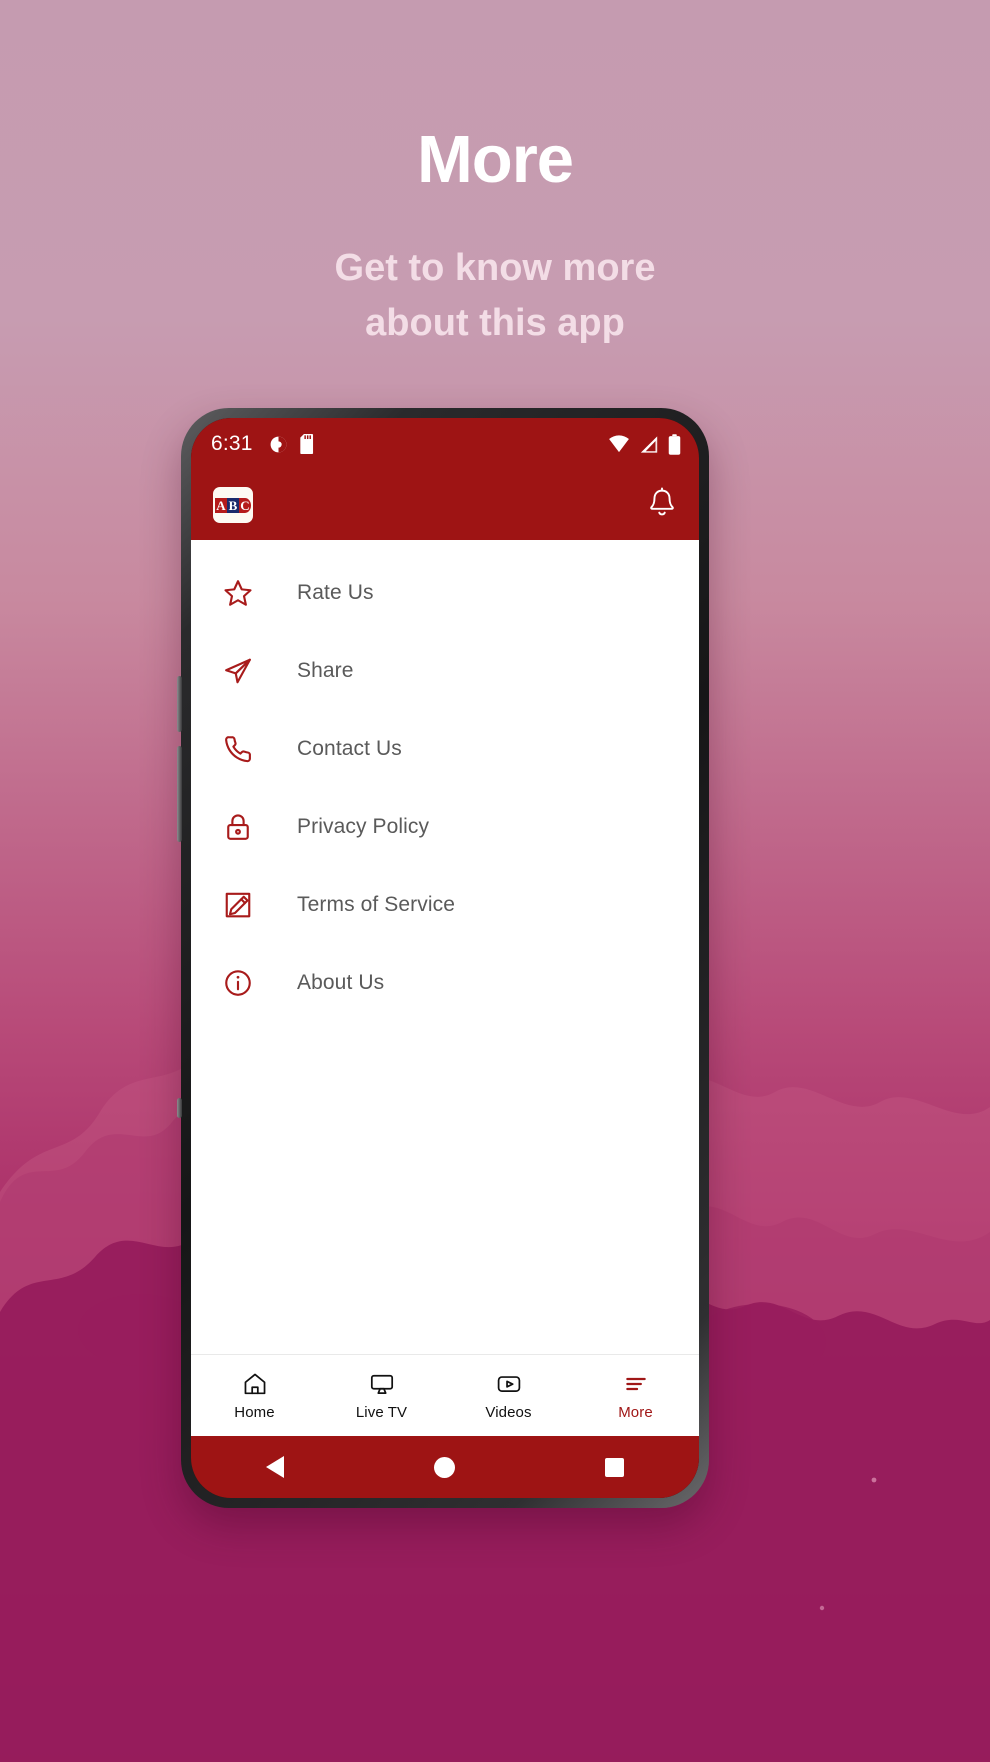  I want to click on info-circle-icon, so click(238, 983).